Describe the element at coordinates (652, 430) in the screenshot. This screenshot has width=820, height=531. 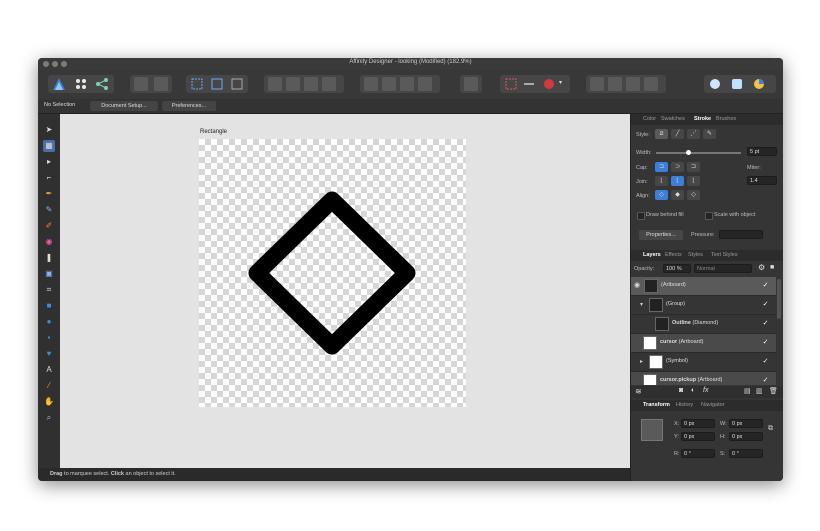
I see `anchor-selector` at that location.